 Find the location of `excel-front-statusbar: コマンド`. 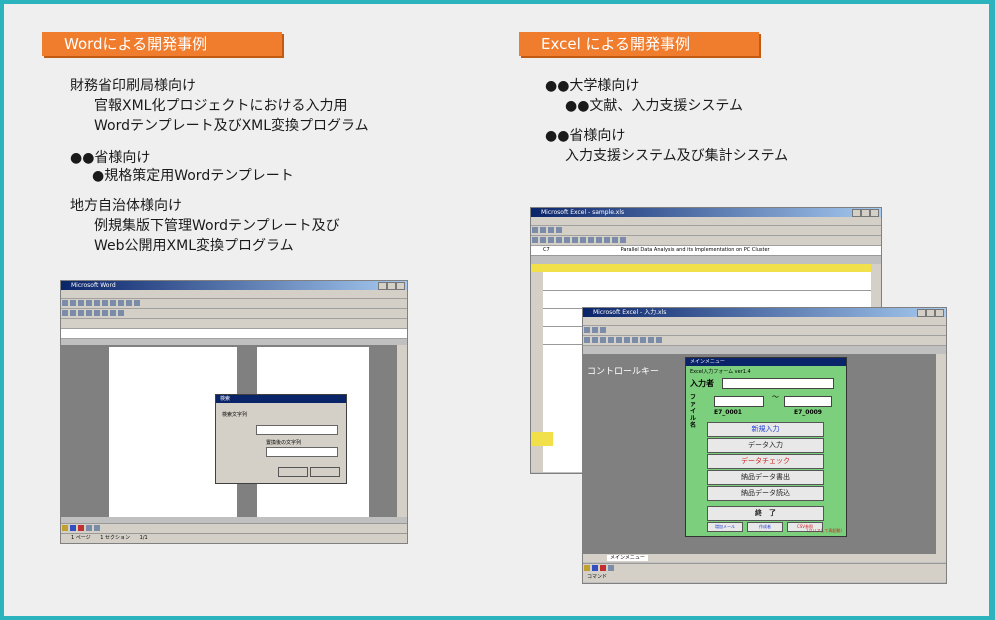

excel-front-statusbar: コマンド is located at coordinates (764, 577).